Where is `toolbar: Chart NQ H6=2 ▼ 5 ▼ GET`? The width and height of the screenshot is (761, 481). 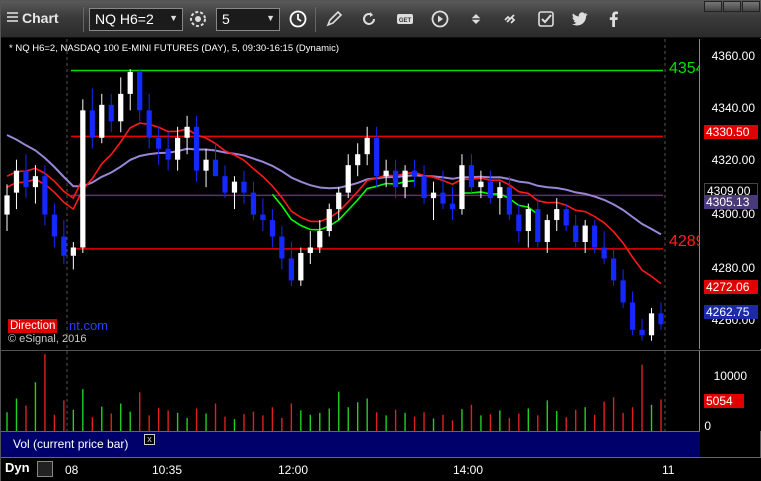 toolbar: Chart NQ H6=2 ▼ 5 ▼ GET is located at coordinates (381, 19).